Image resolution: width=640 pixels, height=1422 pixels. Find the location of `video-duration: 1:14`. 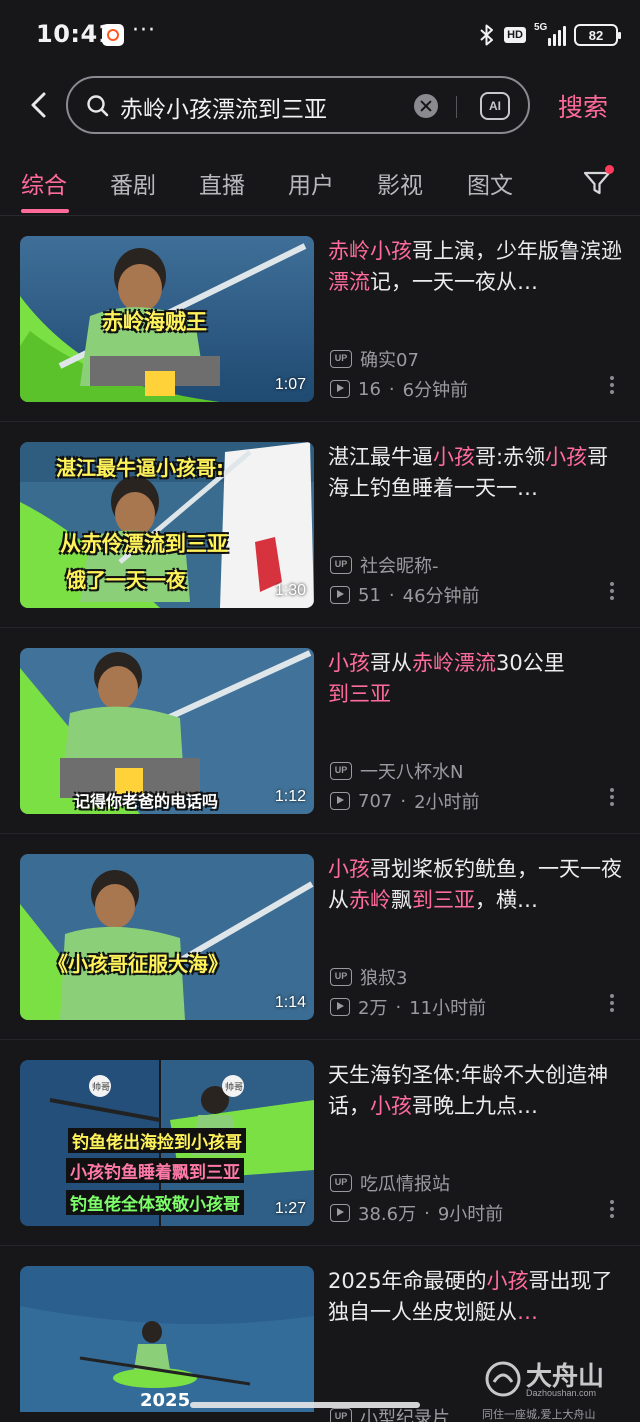

video-duration: 1:14 is located at coordinates (290, 1002).